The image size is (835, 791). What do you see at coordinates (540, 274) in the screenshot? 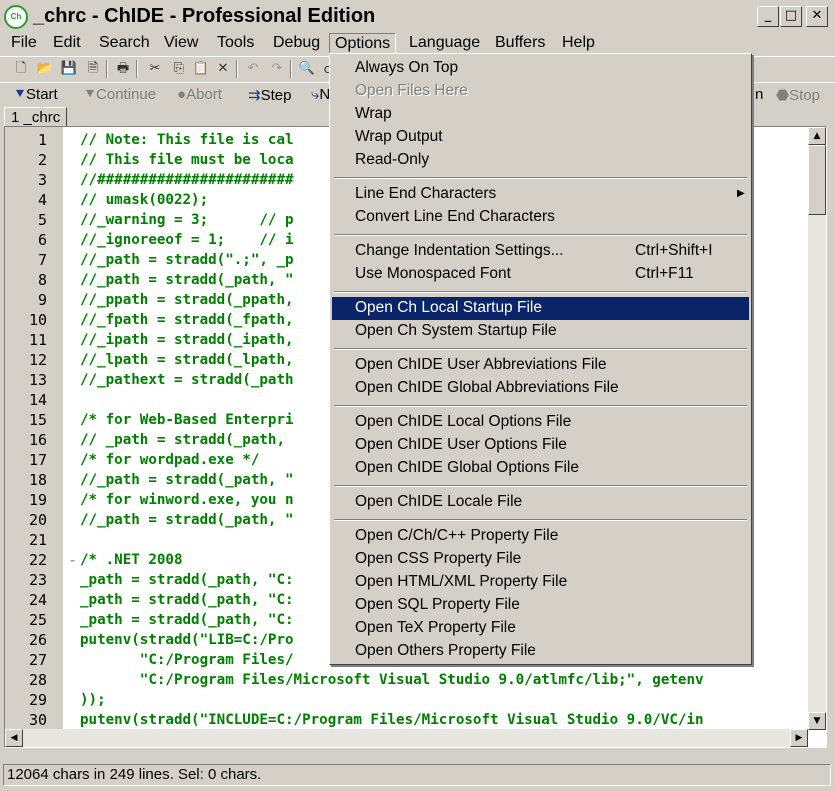
I see `menu-item-use-monospaced-font: Use Monospaced Font Ctrl+F11` at bounding box center [540, 274].